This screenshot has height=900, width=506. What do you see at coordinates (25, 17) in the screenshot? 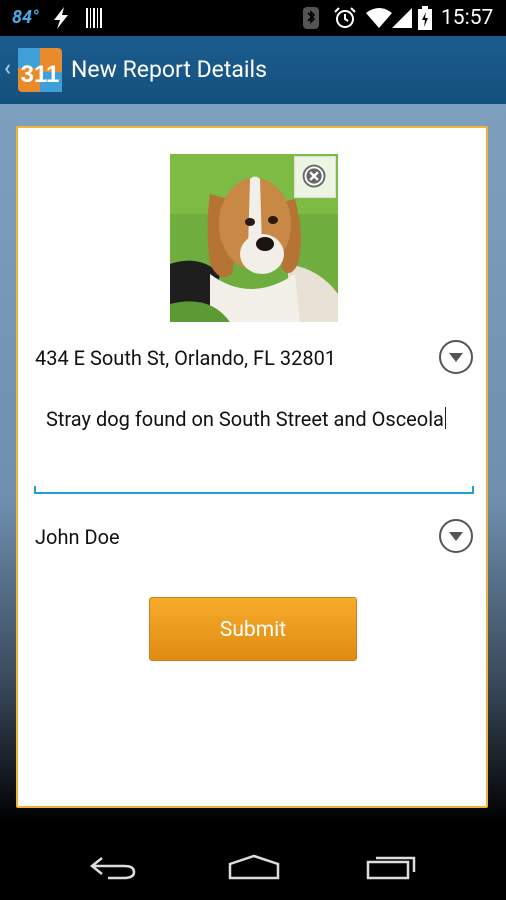
I see `temperature-indicator: 84°` at bounding box center [25, 17].